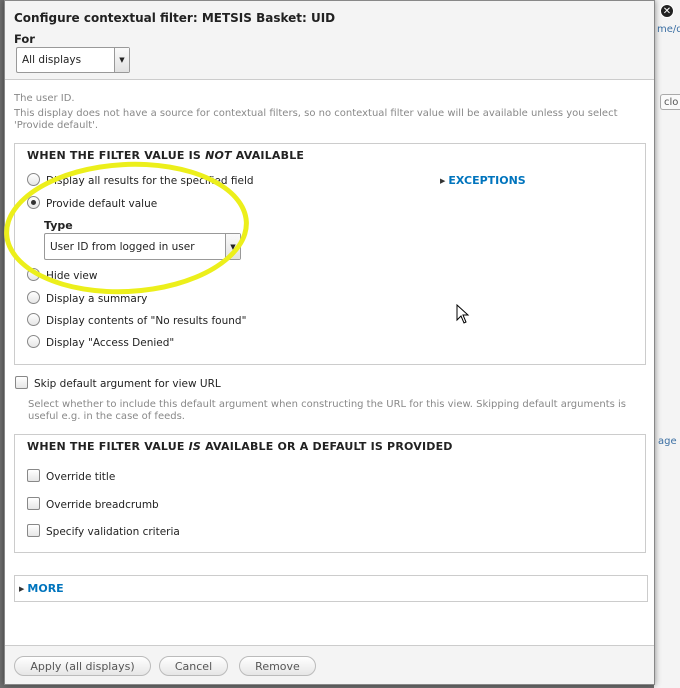 This screenshot has width=680, height=688. I want to click on fieldset-legend: WHEN THE FILTER VALUE IS NOT AVAILABLE, so click(165, 155).